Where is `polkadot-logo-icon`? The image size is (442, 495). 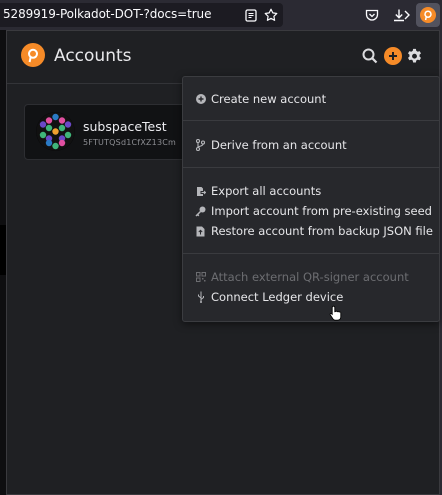 polkadot-logo-icon is located at coordinates (33, 55).